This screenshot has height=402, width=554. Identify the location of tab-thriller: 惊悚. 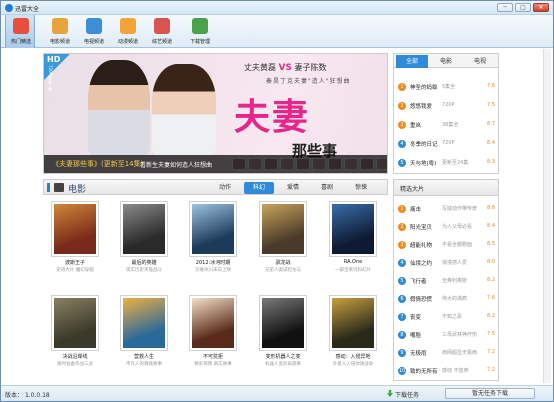
(361, 188).